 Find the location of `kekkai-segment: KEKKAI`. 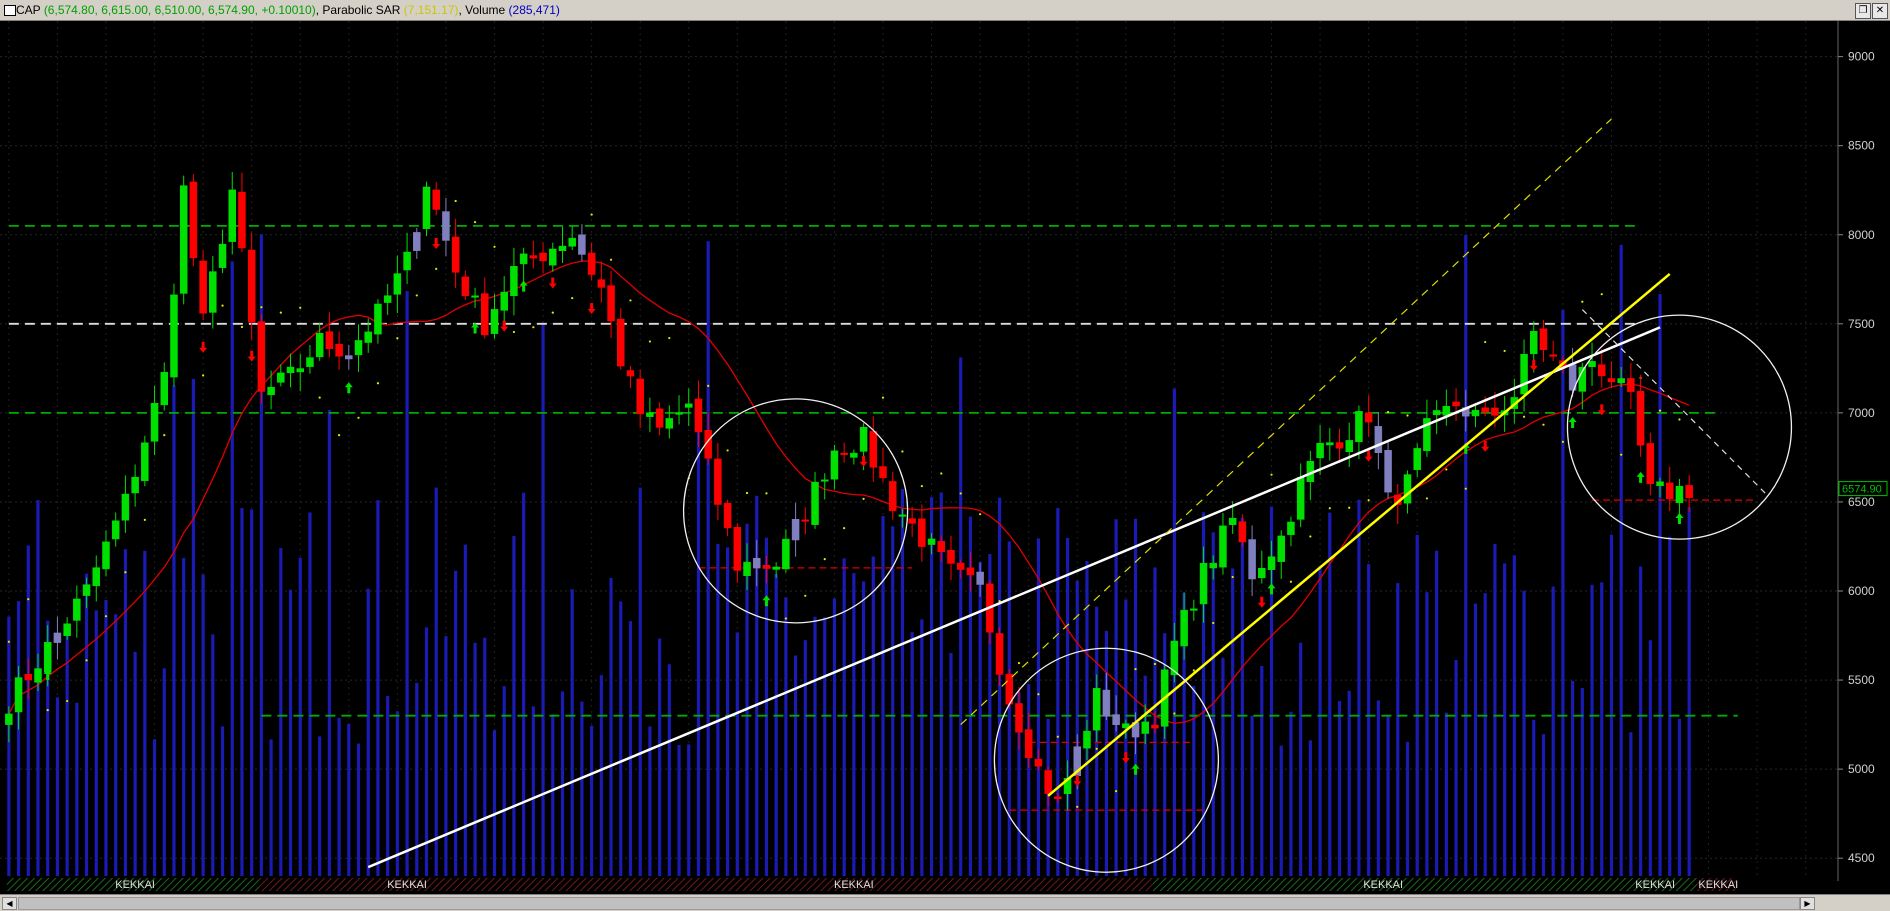

kekkai-segment: KEKKAI is located at coordinates (1381, 884).